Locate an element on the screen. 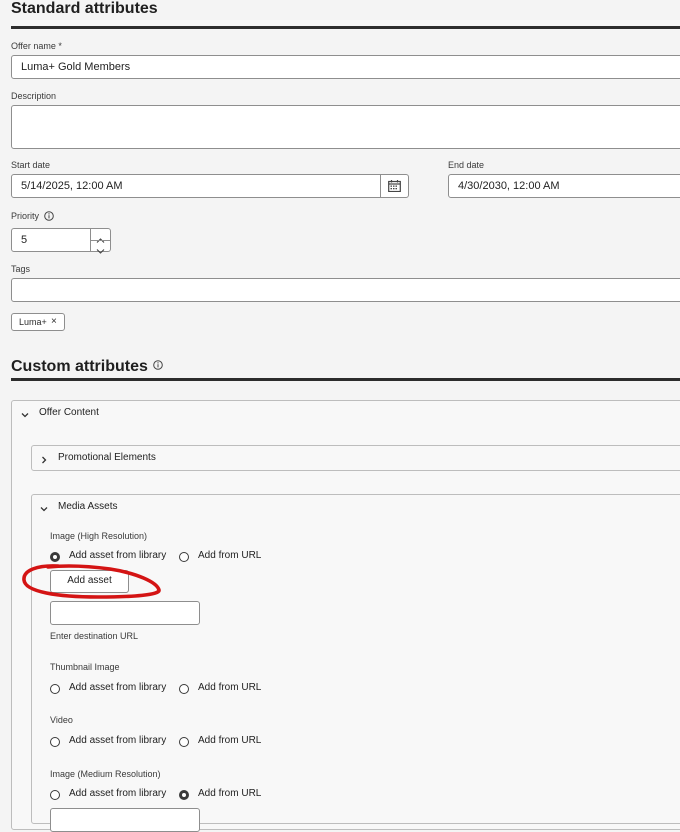 The height and width of the screenshot is (832, 680). image-high-url-radio is located at coordinates (184, 557).